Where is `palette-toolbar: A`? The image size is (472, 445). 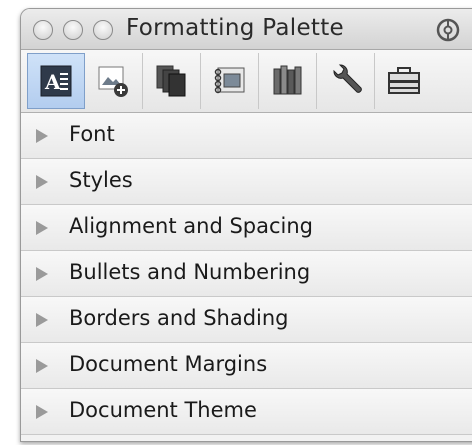
palette-toolbar: A is located at coordinates (246, 81).